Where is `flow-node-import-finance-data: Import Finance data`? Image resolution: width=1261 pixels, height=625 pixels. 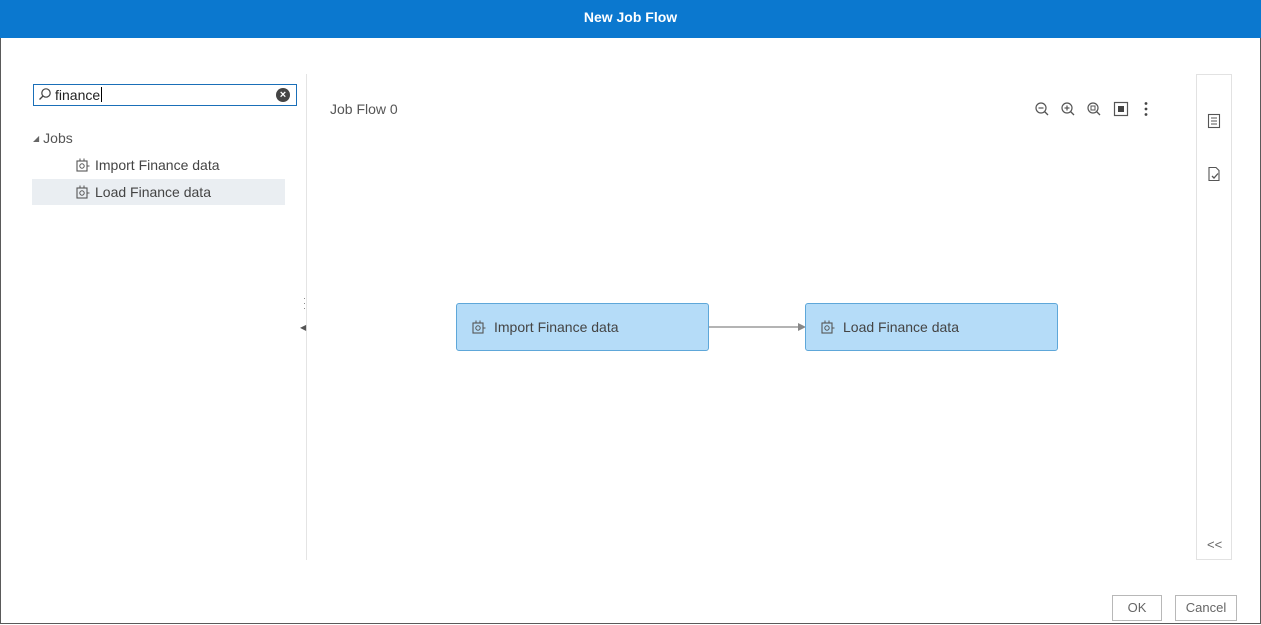
flow-node-import-finance-data: Import Finance data is located at coordinates (582, 327).